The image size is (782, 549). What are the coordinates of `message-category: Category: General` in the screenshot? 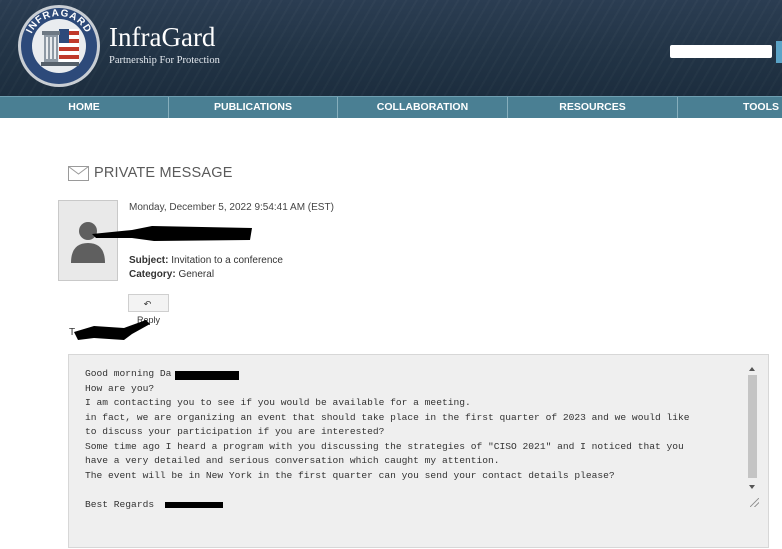 It's located at (171, 274).